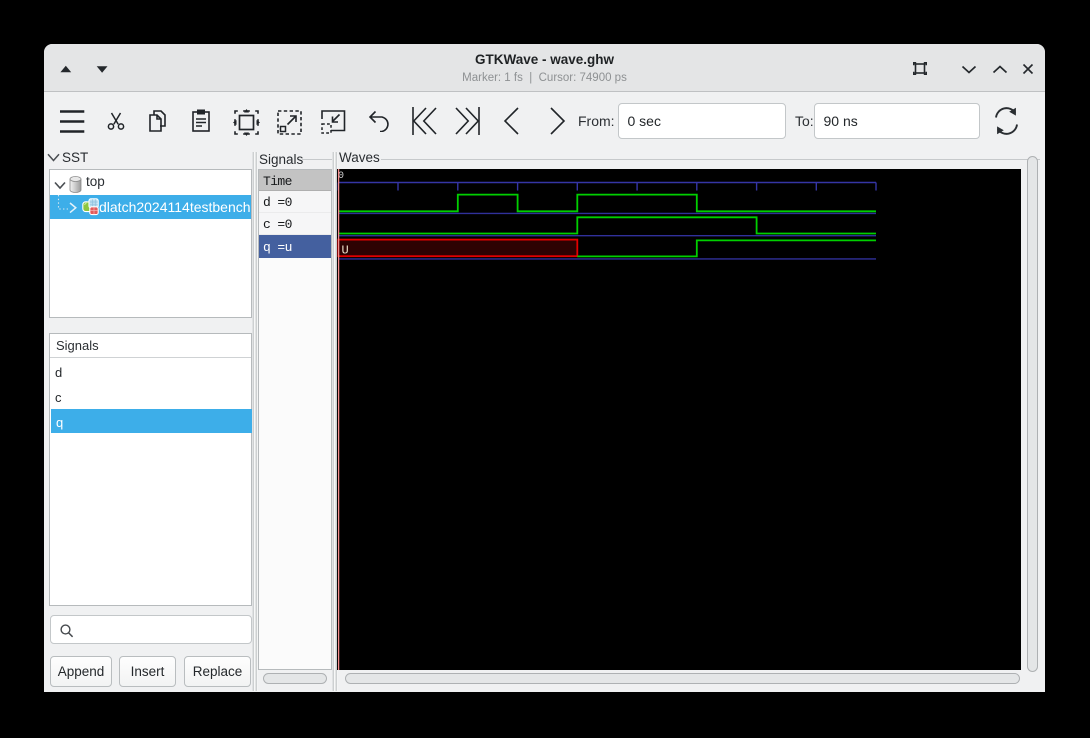  What do you see at coordinates (345, 251) in the screenshot?
I see `svg-text: U` at bounding box center [345, 251].